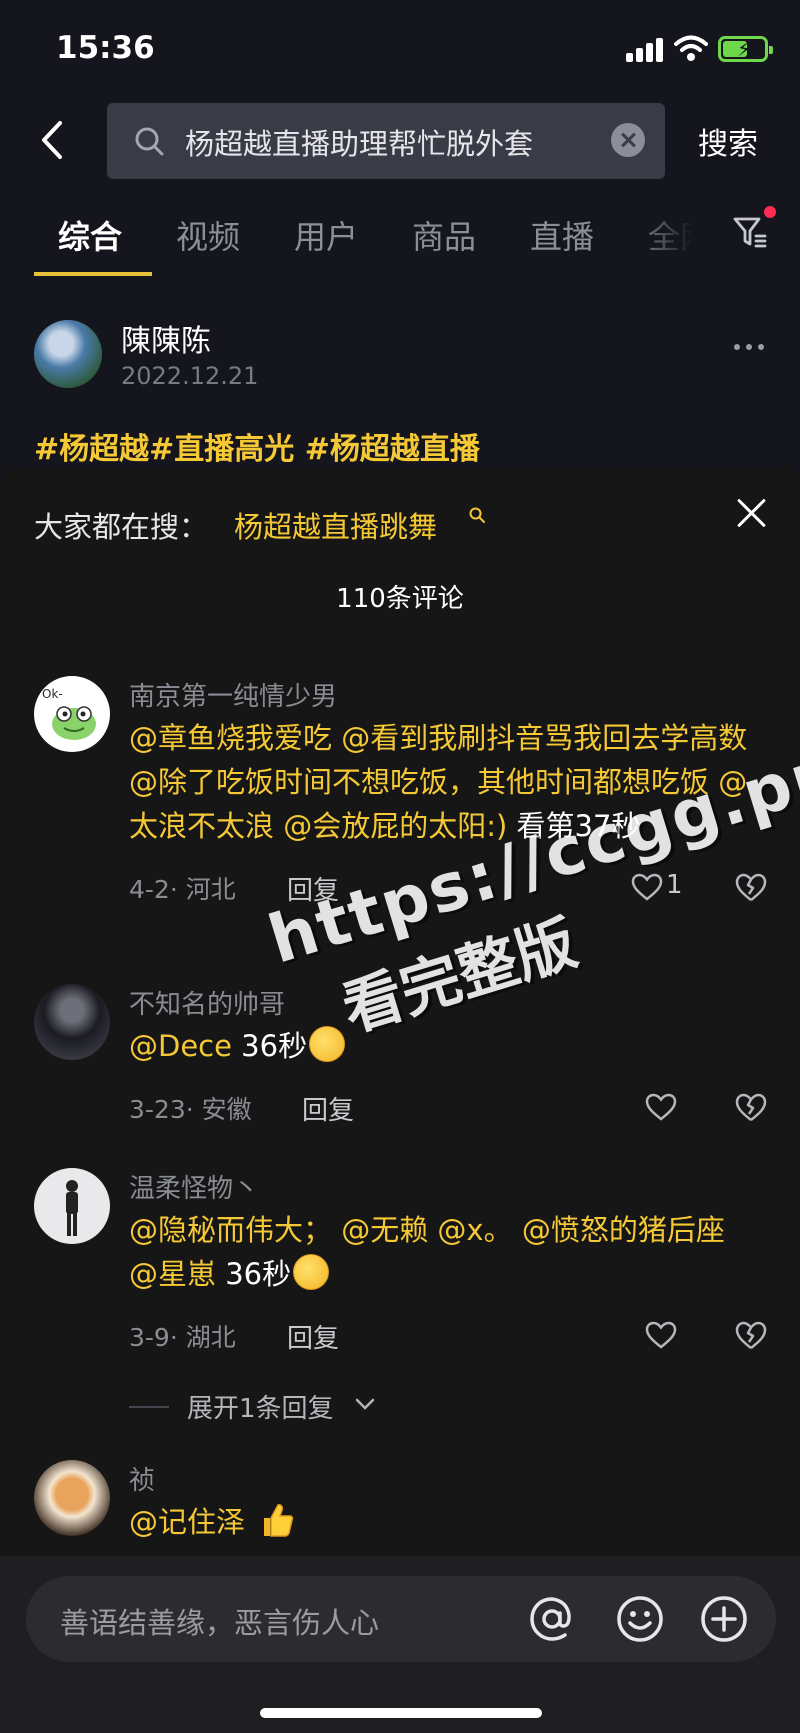  Describe the element at coordinates (444, 1522) in the screenshot. I see `comment-text: @记住泽` at that location.